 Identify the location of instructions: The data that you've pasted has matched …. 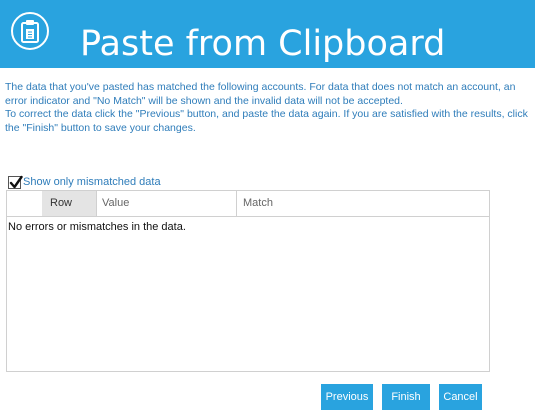
(267, 108).